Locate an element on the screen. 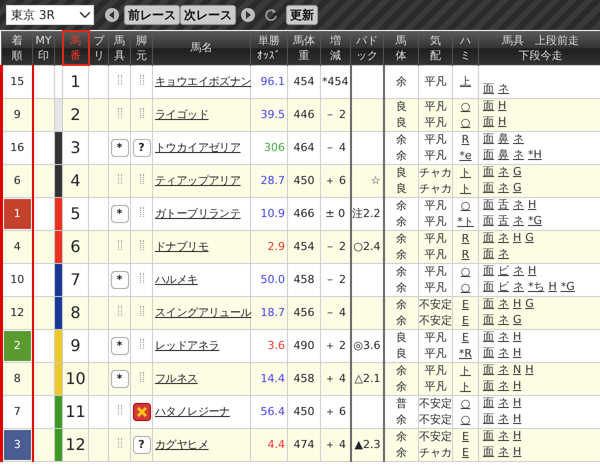 This screenshot has width=600, height=468. column-header: 馬体 重 is located at coordinates (304, 48).